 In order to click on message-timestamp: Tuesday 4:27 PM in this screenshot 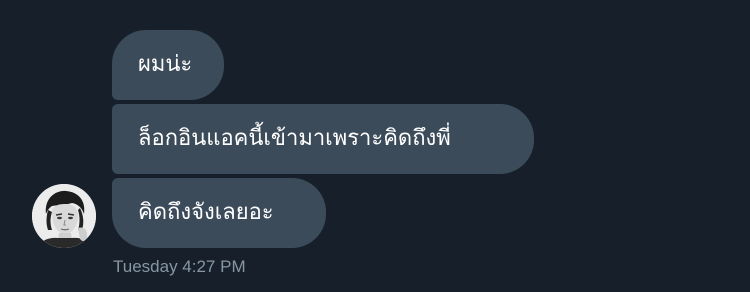, I will do `click(179, 266)`.